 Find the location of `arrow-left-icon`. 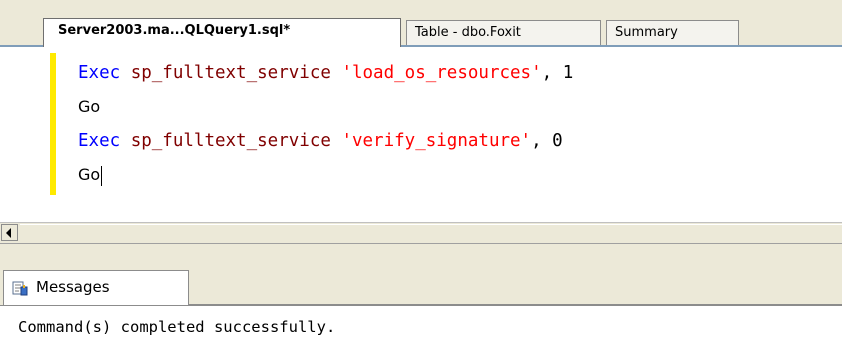

arrow-left-icon is located at coordinates (8, 233).